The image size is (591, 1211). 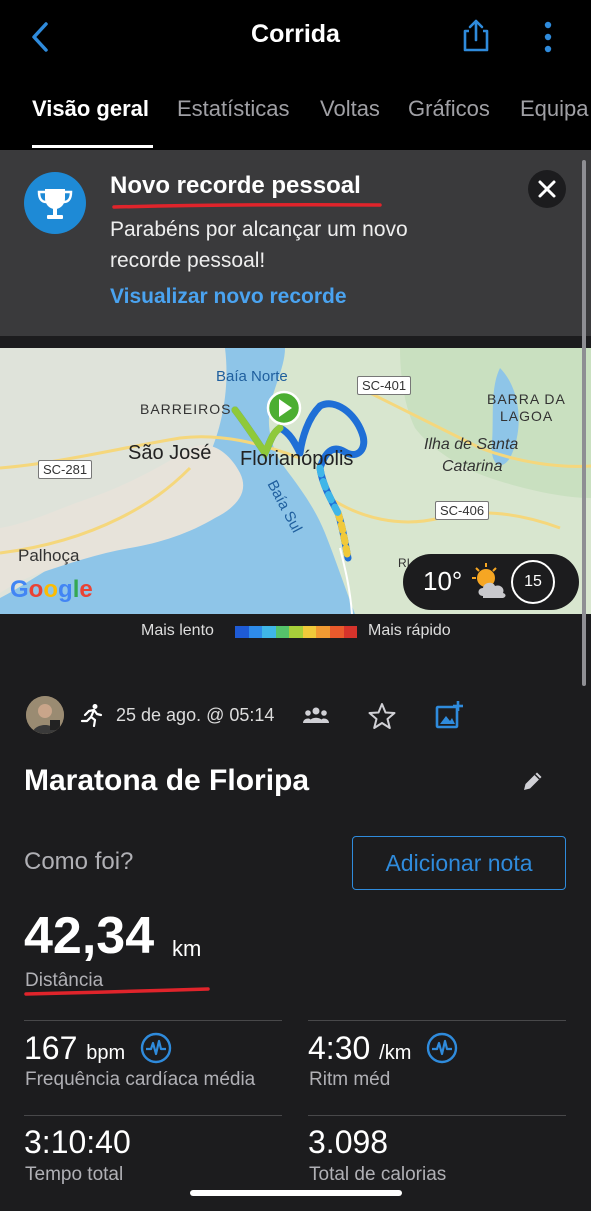 I want to click on activity-date: 25 de ago. @ 05:14, so click(x=195, y=715).